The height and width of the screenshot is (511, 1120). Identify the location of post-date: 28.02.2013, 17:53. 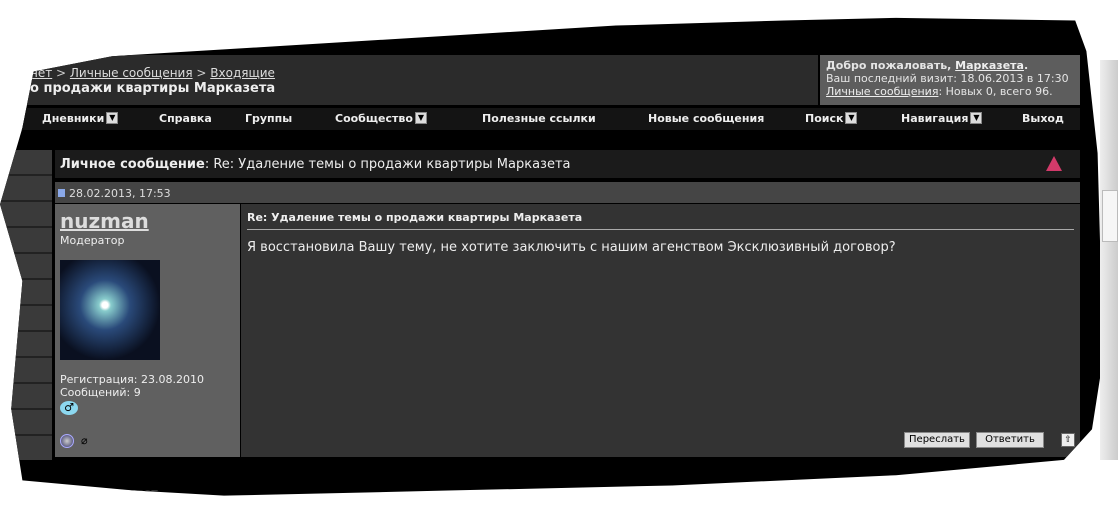
(120, 193).